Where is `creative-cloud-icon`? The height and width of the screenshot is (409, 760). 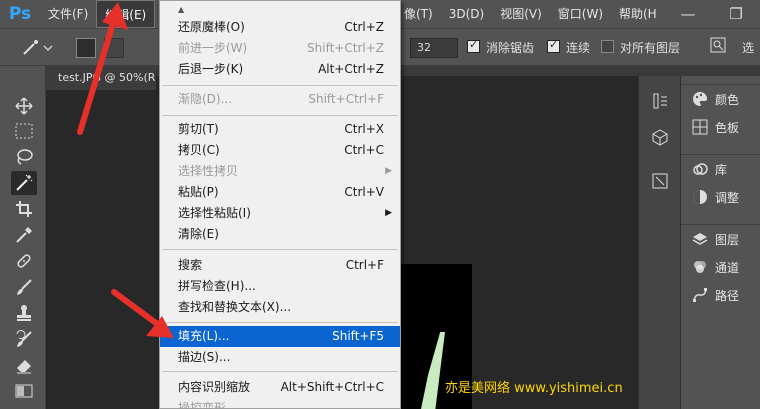
creative-cloud-icon is located at coordinates (700, 169).